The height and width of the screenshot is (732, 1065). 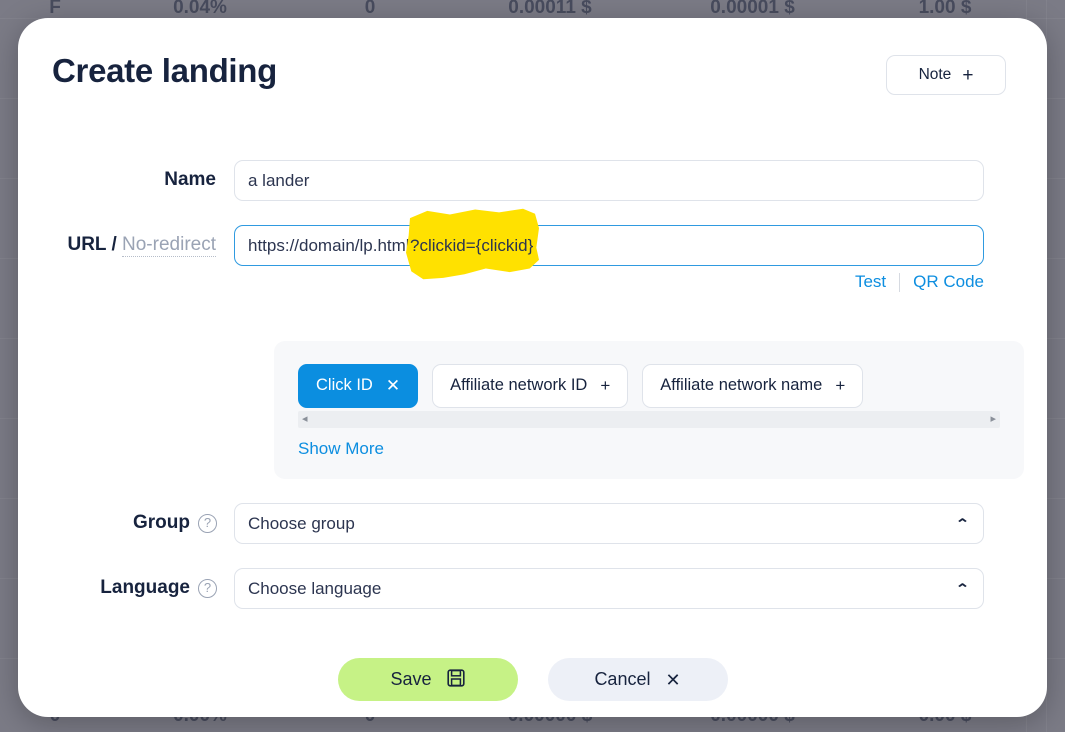 What do you see at coordinates (609, 245) in the screenshot?
I see `url-input` at bounding box center [609, 245].